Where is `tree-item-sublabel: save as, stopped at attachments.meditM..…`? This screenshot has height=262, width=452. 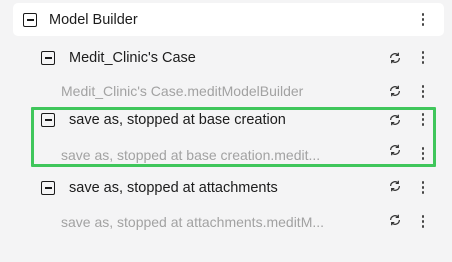
tree-item-sublabel: save as, stopped at attachments.meditM..… is located at coordinates (192, 222).